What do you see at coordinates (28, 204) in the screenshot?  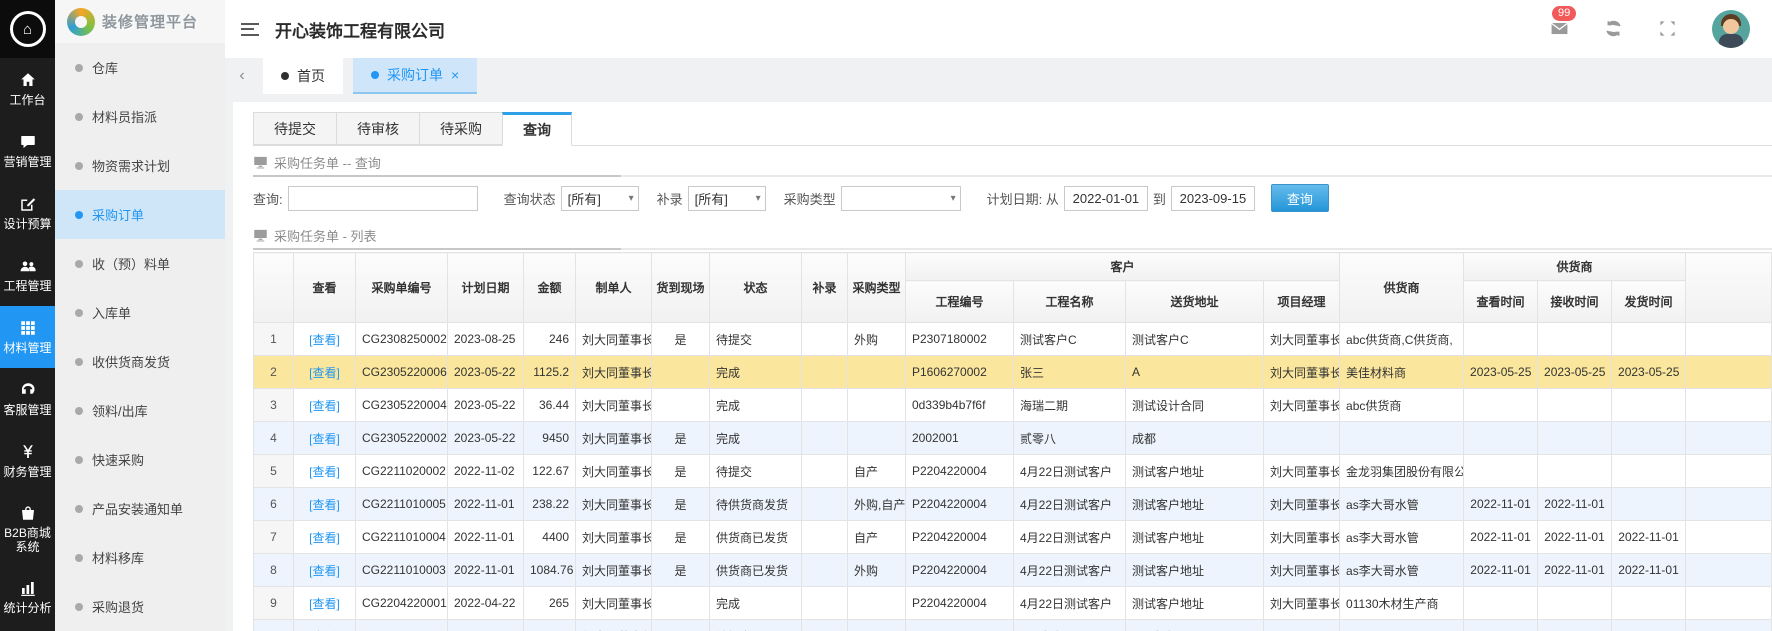 I see `edit-icon` at bounding box center [28, 204].